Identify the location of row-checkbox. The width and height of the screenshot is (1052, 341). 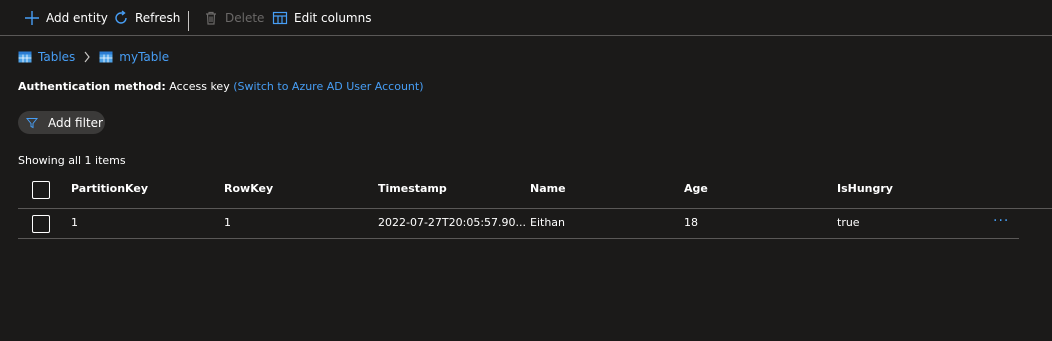
(41, 224).